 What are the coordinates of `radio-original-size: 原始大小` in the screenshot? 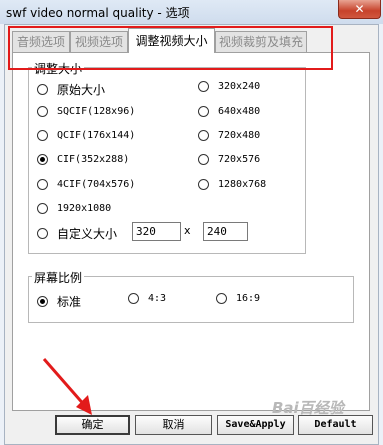 It's located at (71, 89).